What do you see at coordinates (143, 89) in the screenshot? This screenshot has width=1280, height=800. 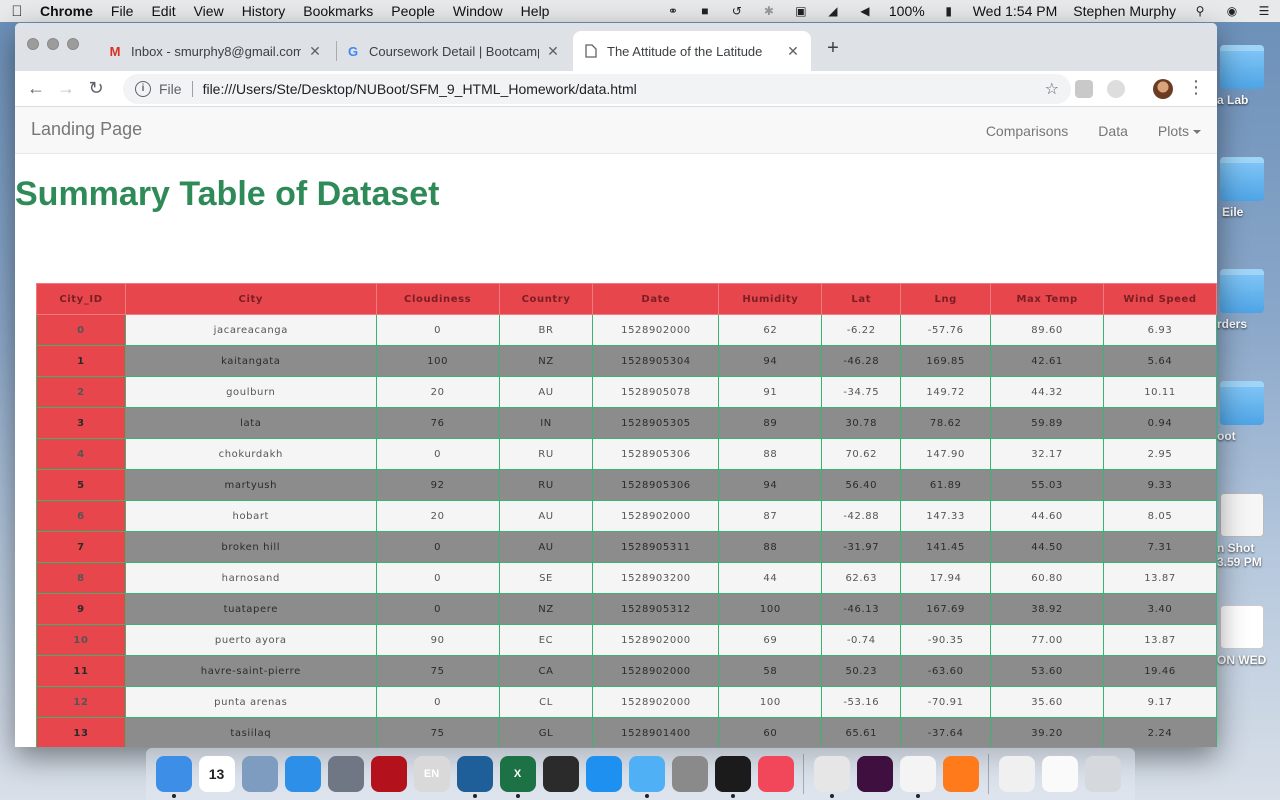 I see `site-info-icon: i` at bounding box center [143, 89].